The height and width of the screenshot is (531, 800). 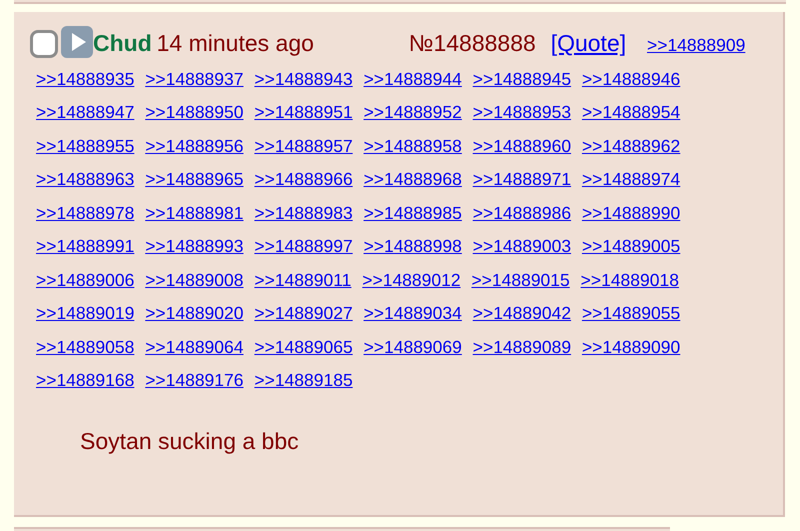 What do you see at coordinates (85, 280) in the screenshot?
I see `reply-link: >>14889006` at bounding box center [85, 280].